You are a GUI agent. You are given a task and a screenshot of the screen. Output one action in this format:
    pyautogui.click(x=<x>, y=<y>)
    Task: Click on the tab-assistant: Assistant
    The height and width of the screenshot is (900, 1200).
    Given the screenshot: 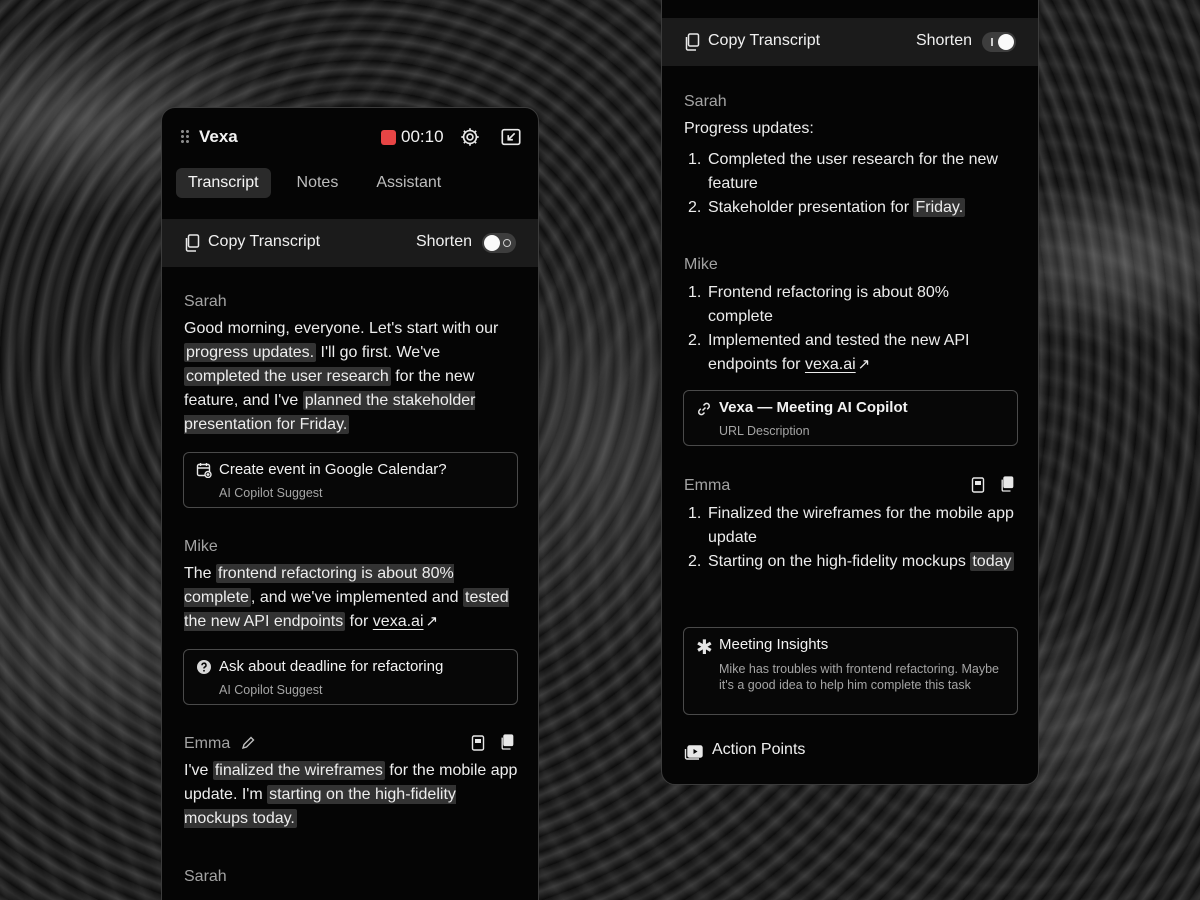 What is the action you would take?
    pyautogui.click(x=408, y=183)
    